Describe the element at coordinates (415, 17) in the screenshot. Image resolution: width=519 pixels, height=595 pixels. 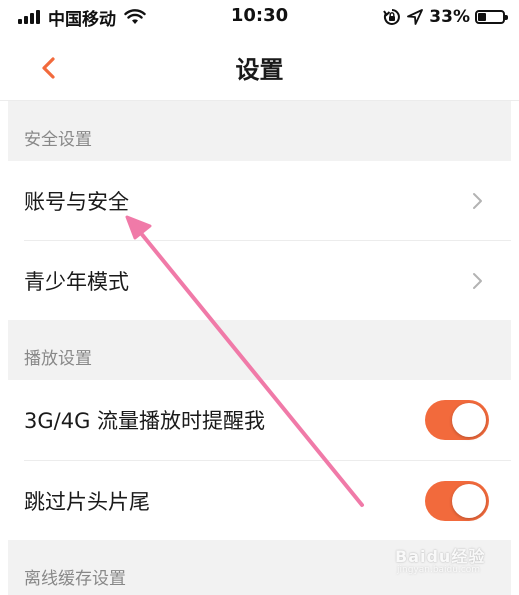
I see `location-arrow-icon` at that location.